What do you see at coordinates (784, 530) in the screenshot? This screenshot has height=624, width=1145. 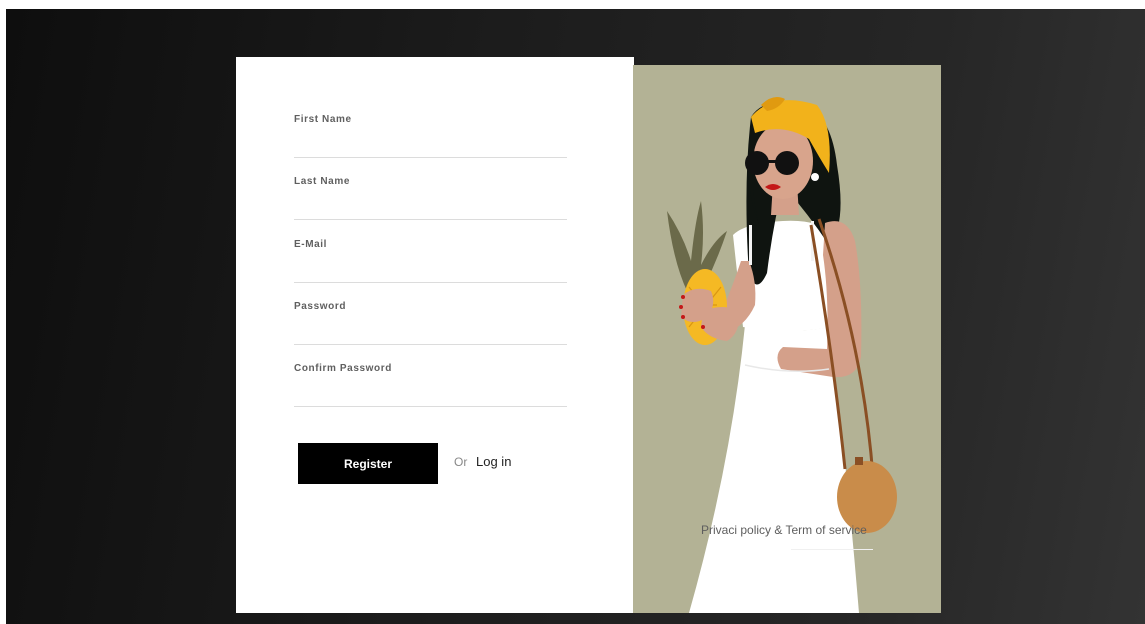 I see `privacy-policy-link: Privaci policy & Term of service` at bounding box center [784, 530].